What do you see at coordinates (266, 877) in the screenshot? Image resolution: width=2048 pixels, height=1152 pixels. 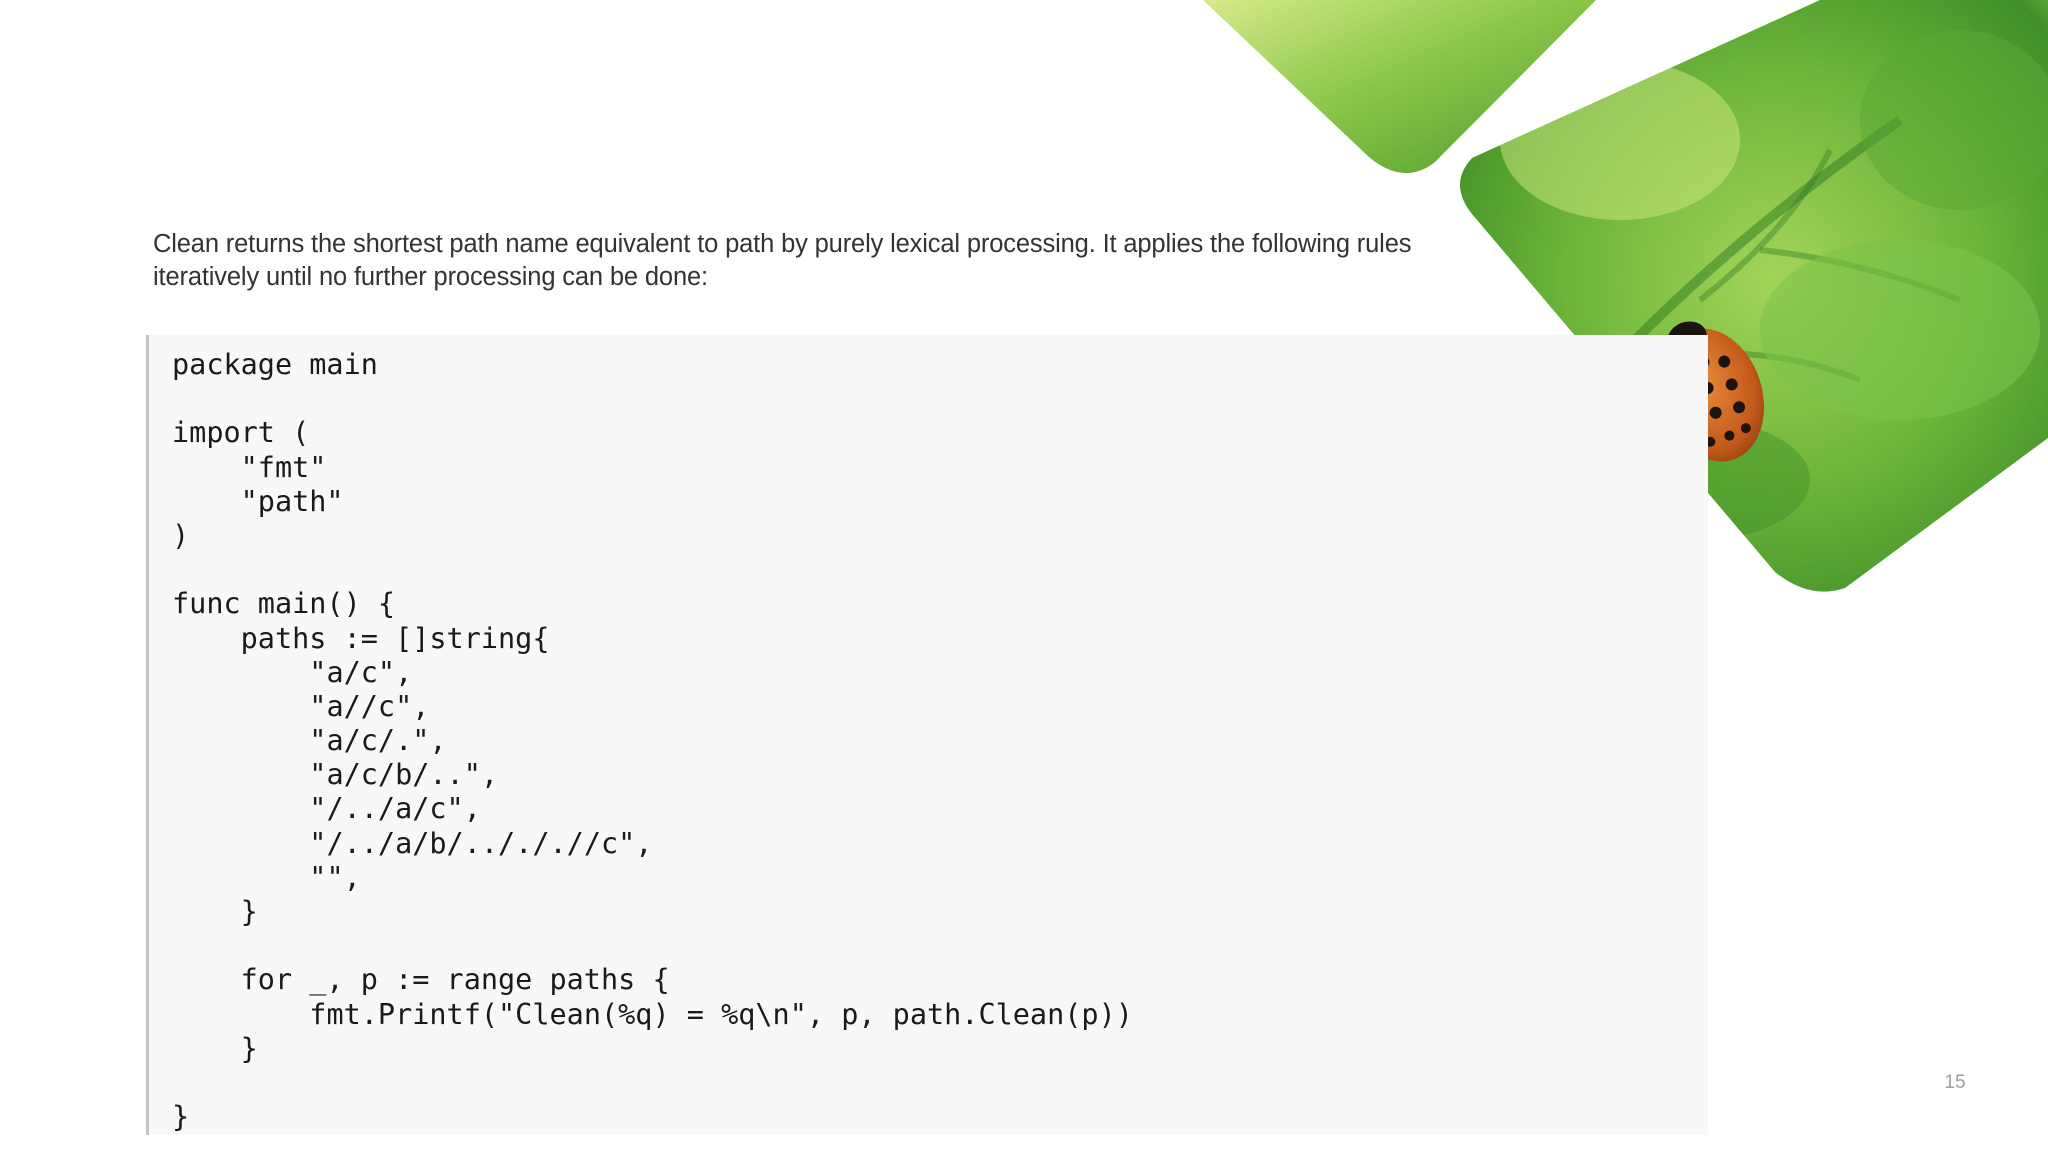 I see `code-line: "",` at bounding box center [266, 877].